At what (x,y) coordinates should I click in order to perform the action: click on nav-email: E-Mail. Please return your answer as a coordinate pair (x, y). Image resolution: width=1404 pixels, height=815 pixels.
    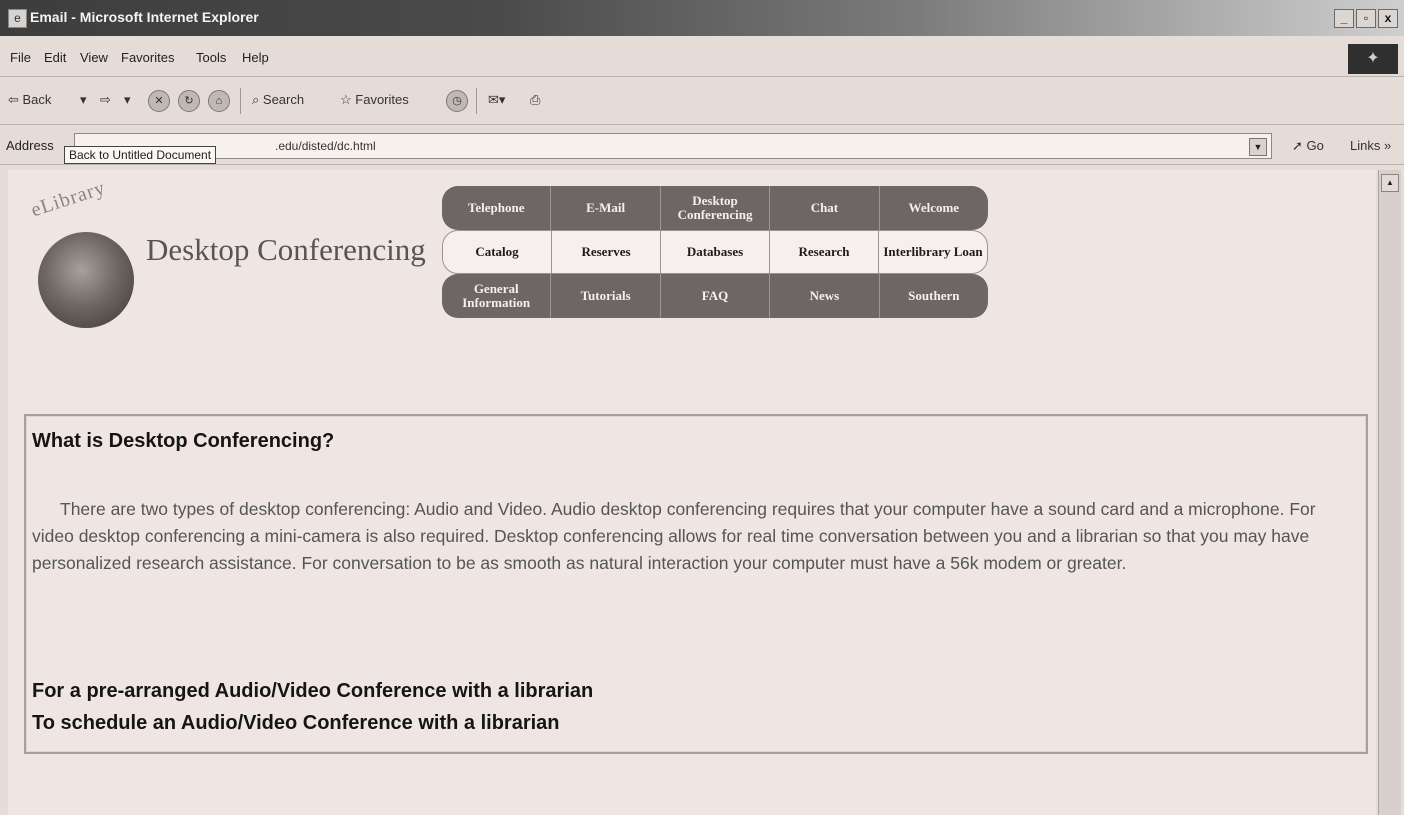
    Looking at the image, I should click on (606, 208).